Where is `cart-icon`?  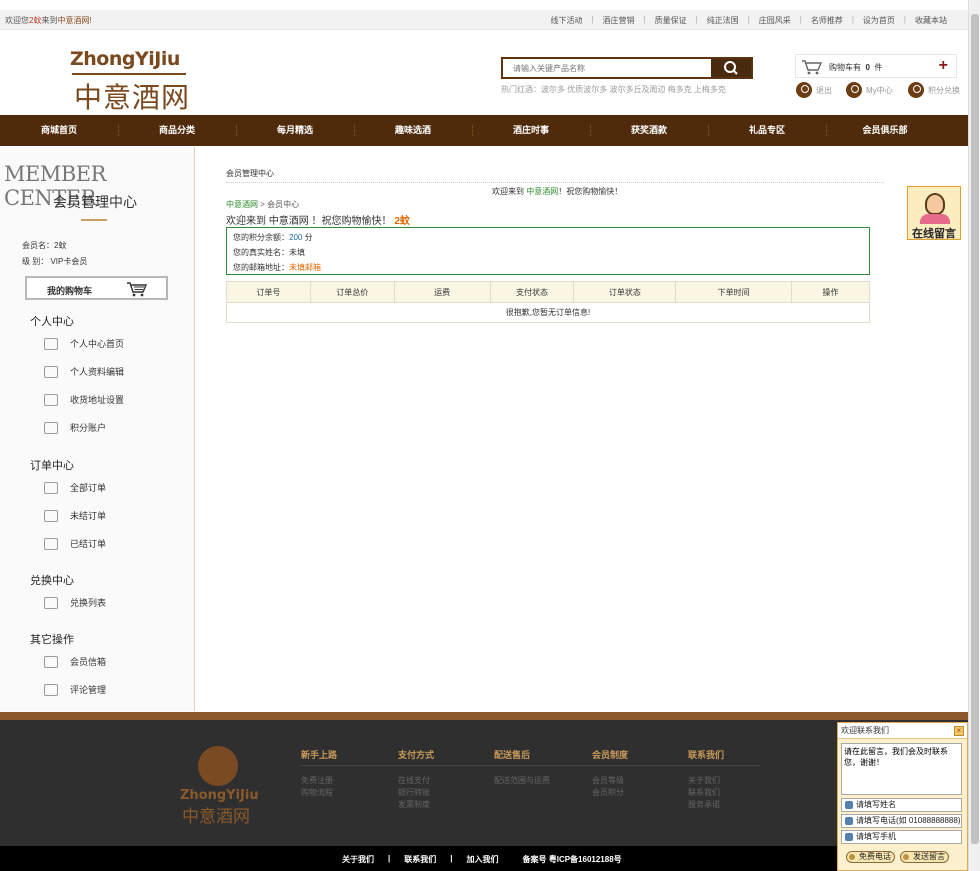
cart-icon is located at coordinates (812, 68).